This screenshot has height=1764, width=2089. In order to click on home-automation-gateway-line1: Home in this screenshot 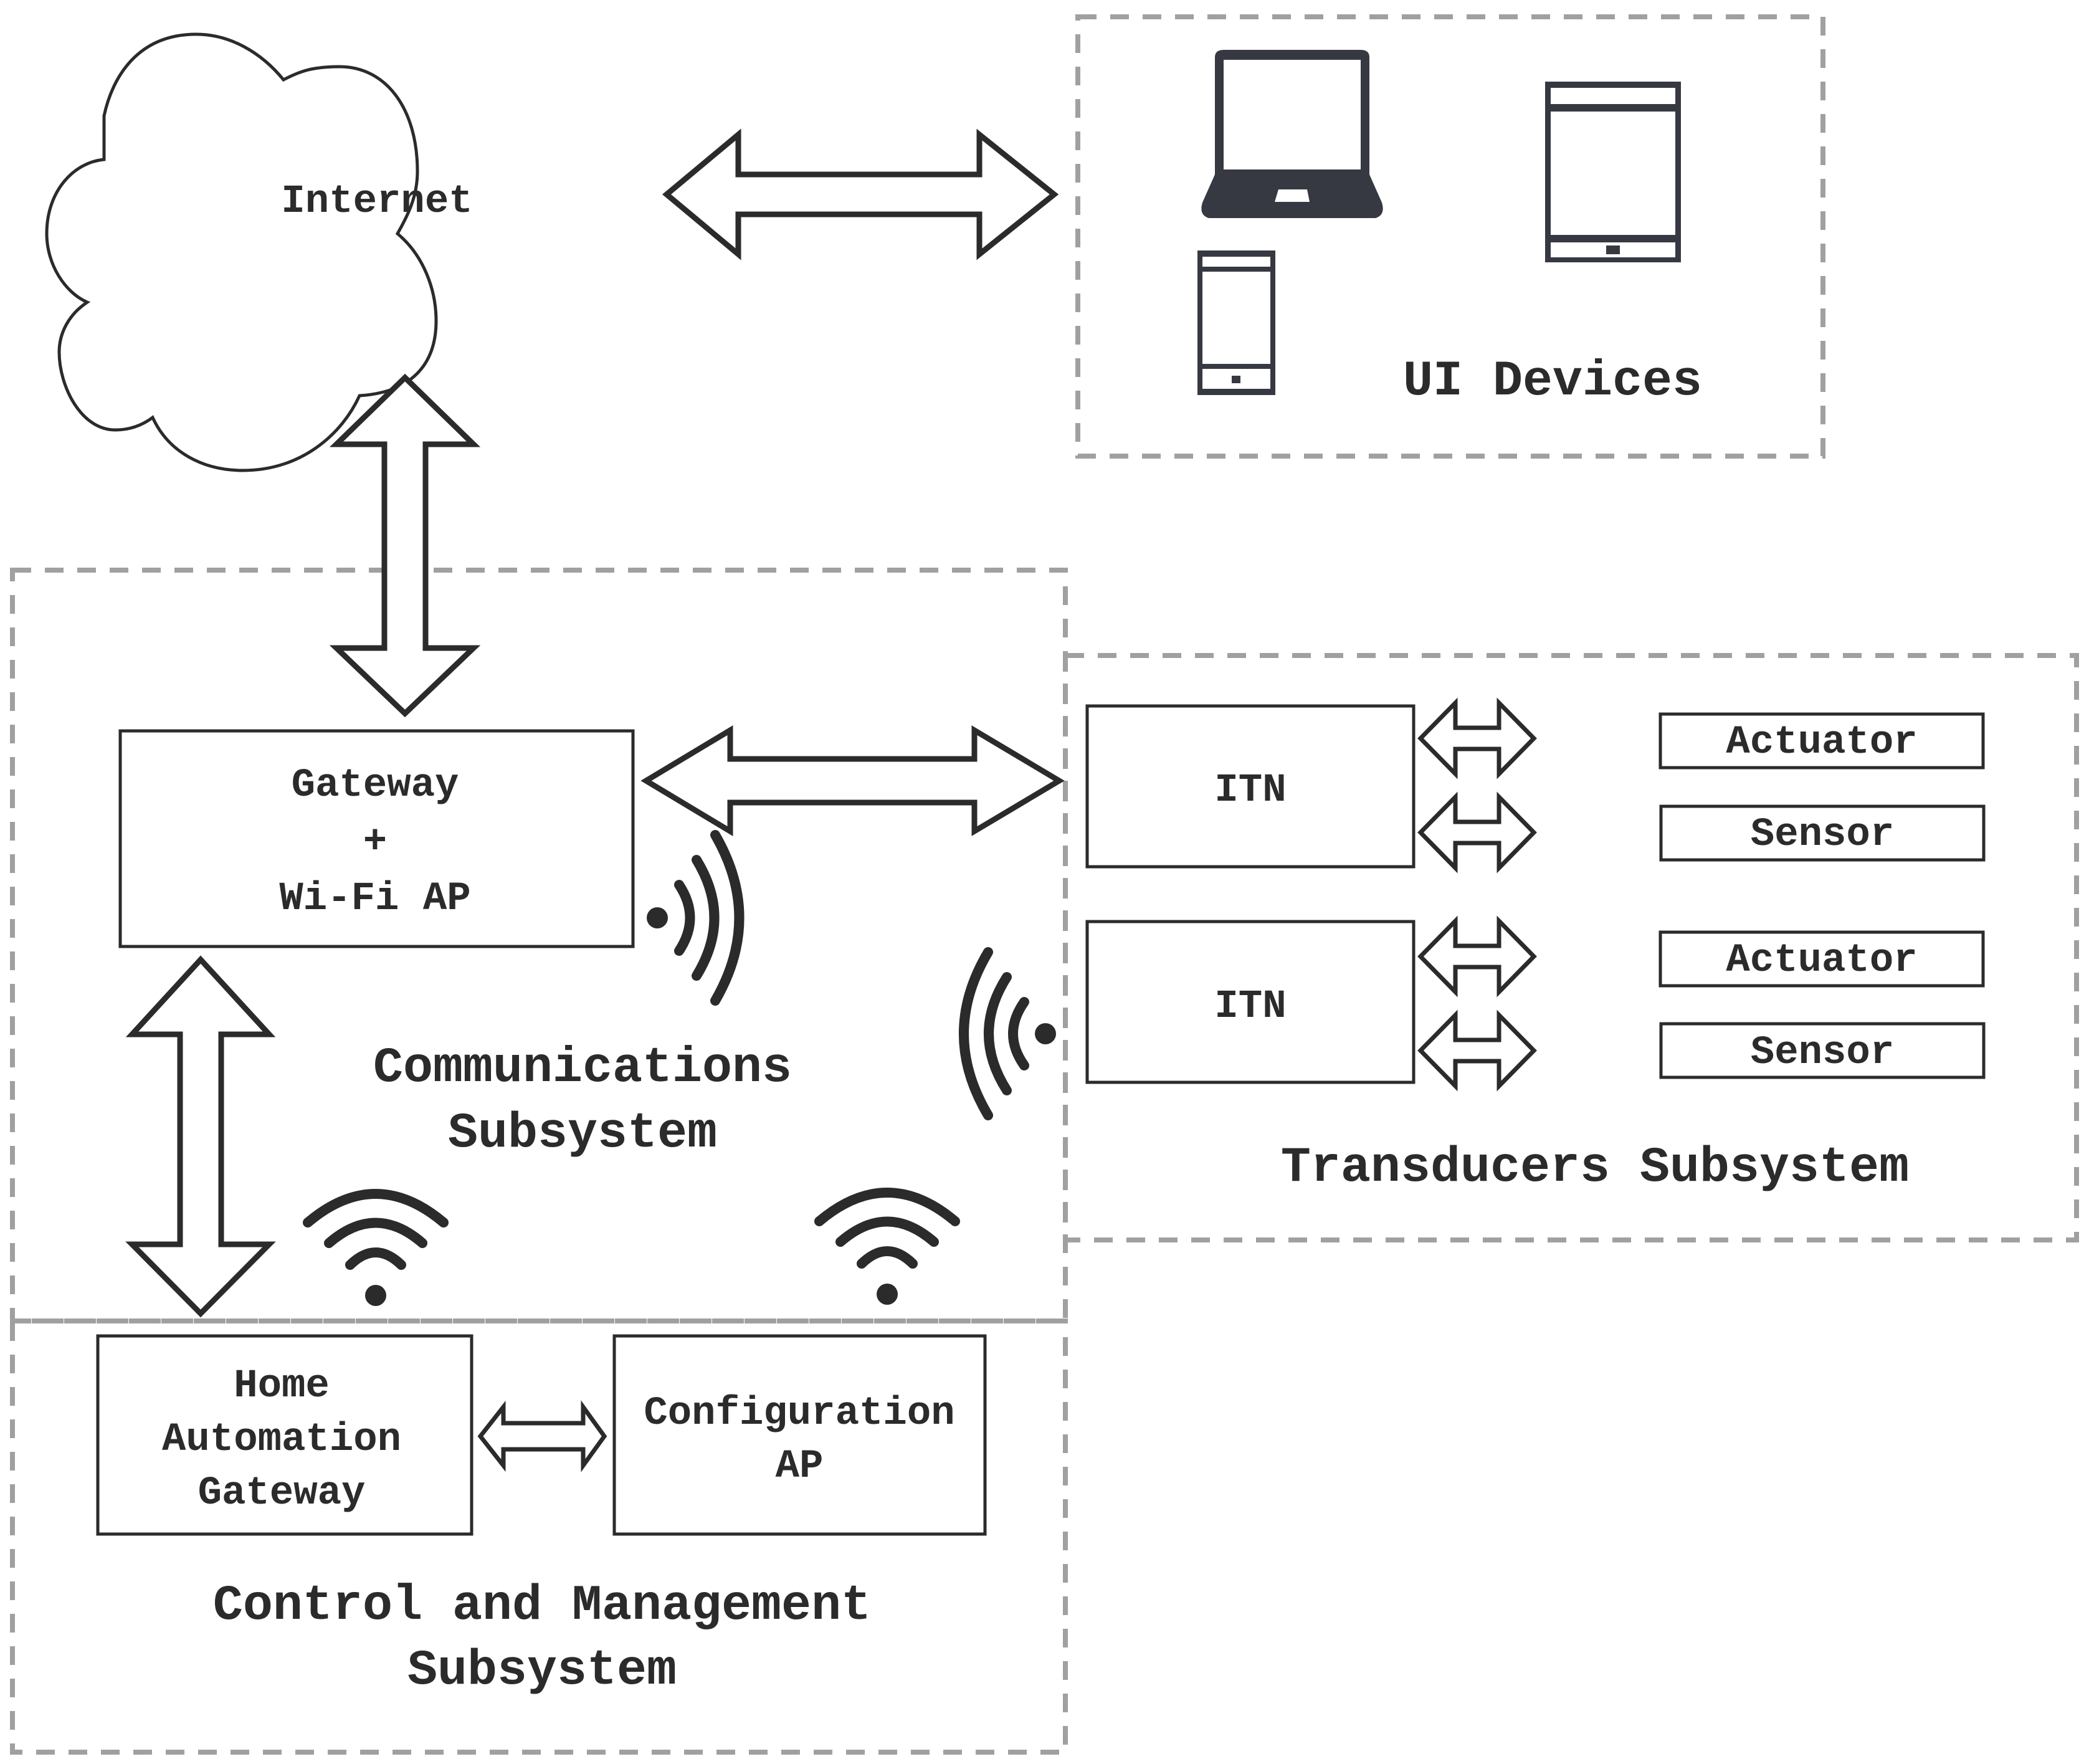, I will do `click(282, 1386)`.